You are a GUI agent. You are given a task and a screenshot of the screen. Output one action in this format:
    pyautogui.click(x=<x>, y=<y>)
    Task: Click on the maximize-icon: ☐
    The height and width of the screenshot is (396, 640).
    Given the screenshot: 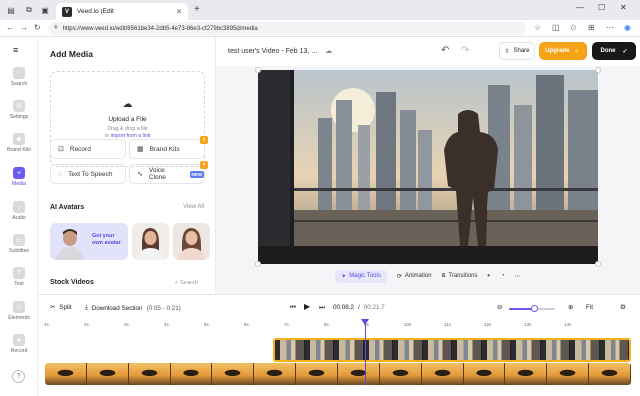 What is the action you would take?
    pyautogui.click(x=601, y=7)
    